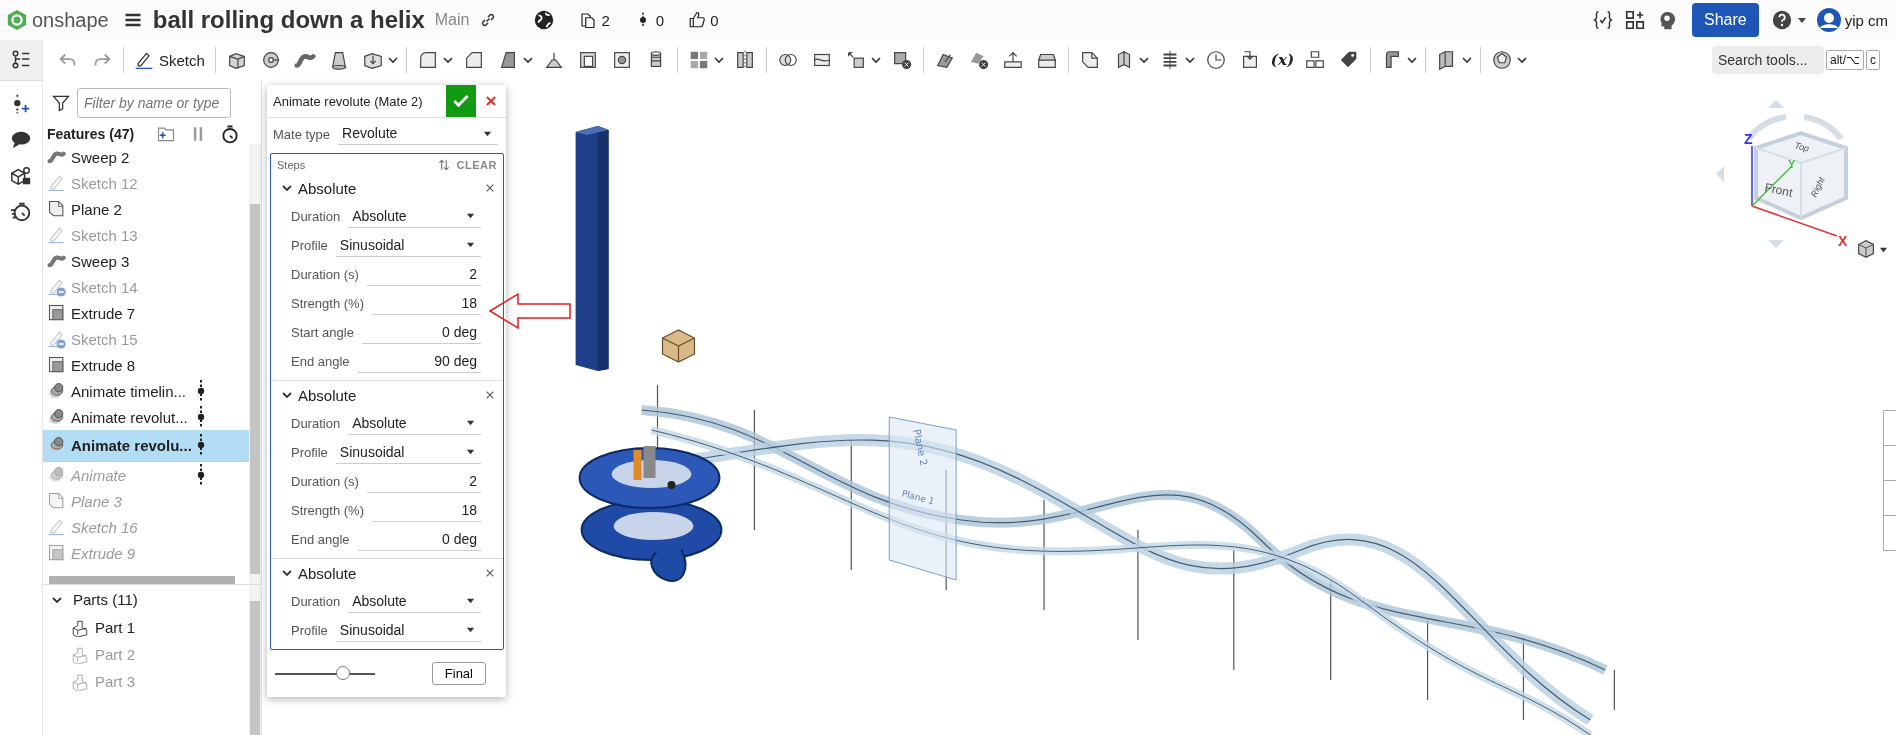 The height and width of the screenshot is (735, 1896). What do you see at coordinates (458, 673) in the screenshot?
I see `final-button: Final` at bounding box center [458, 673].